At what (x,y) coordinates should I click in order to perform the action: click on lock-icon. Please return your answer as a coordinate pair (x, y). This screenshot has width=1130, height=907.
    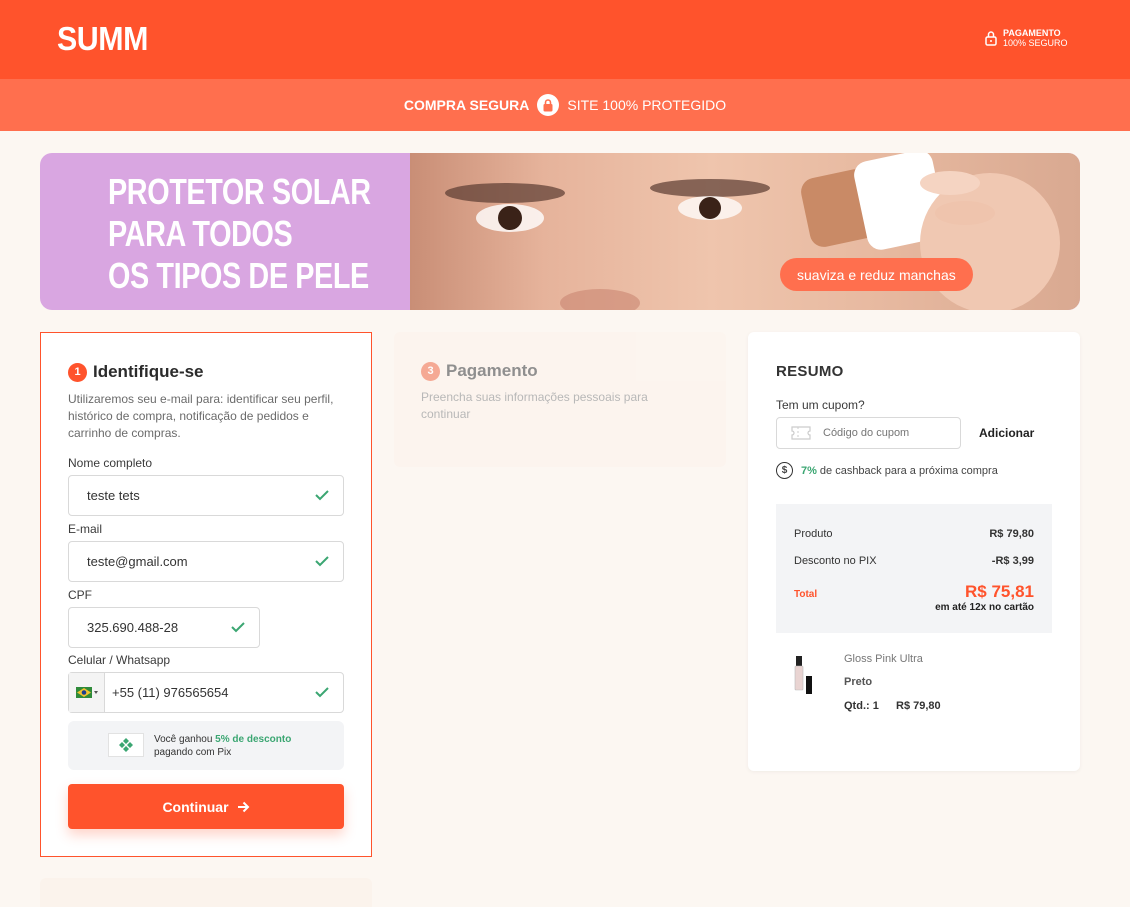
    Looking at the image, I should click on (991, 38).